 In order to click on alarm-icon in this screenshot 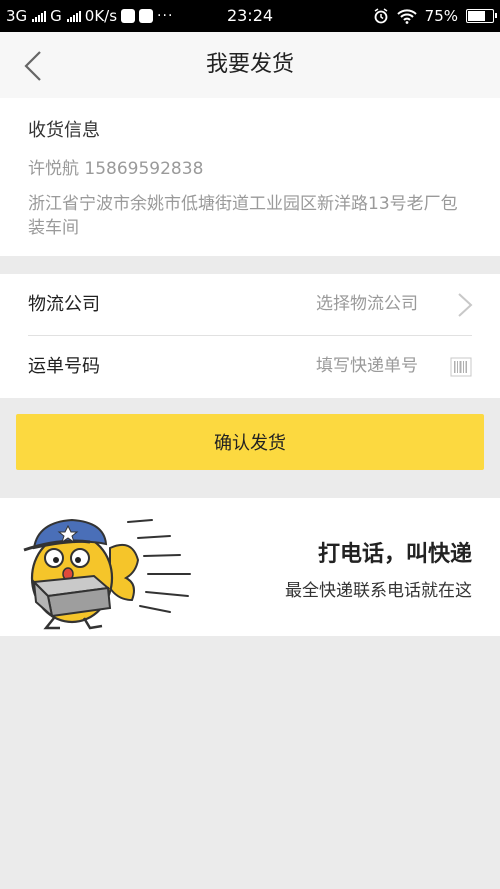, I will do `click(381, 16)`.